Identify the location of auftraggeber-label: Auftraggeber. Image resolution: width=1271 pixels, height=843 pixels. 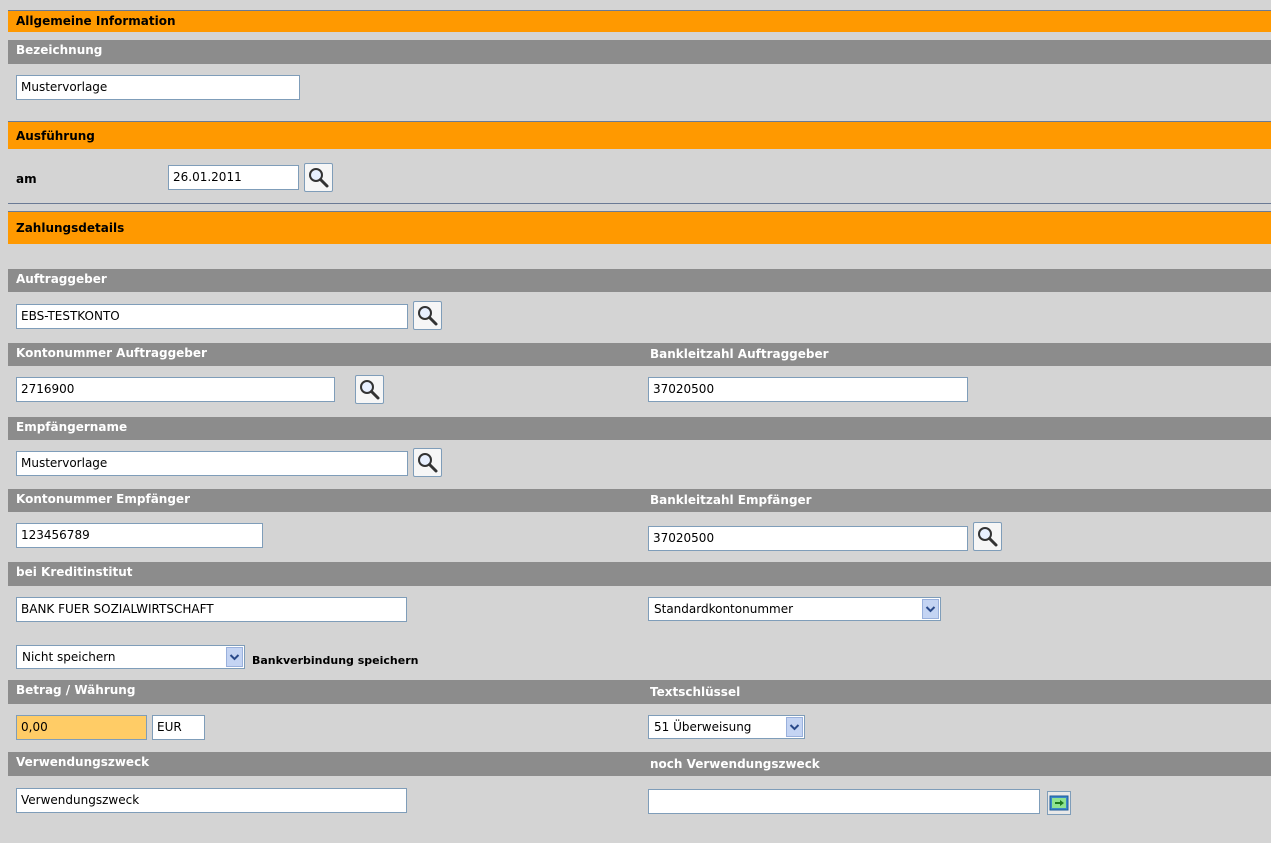
(61, 279).